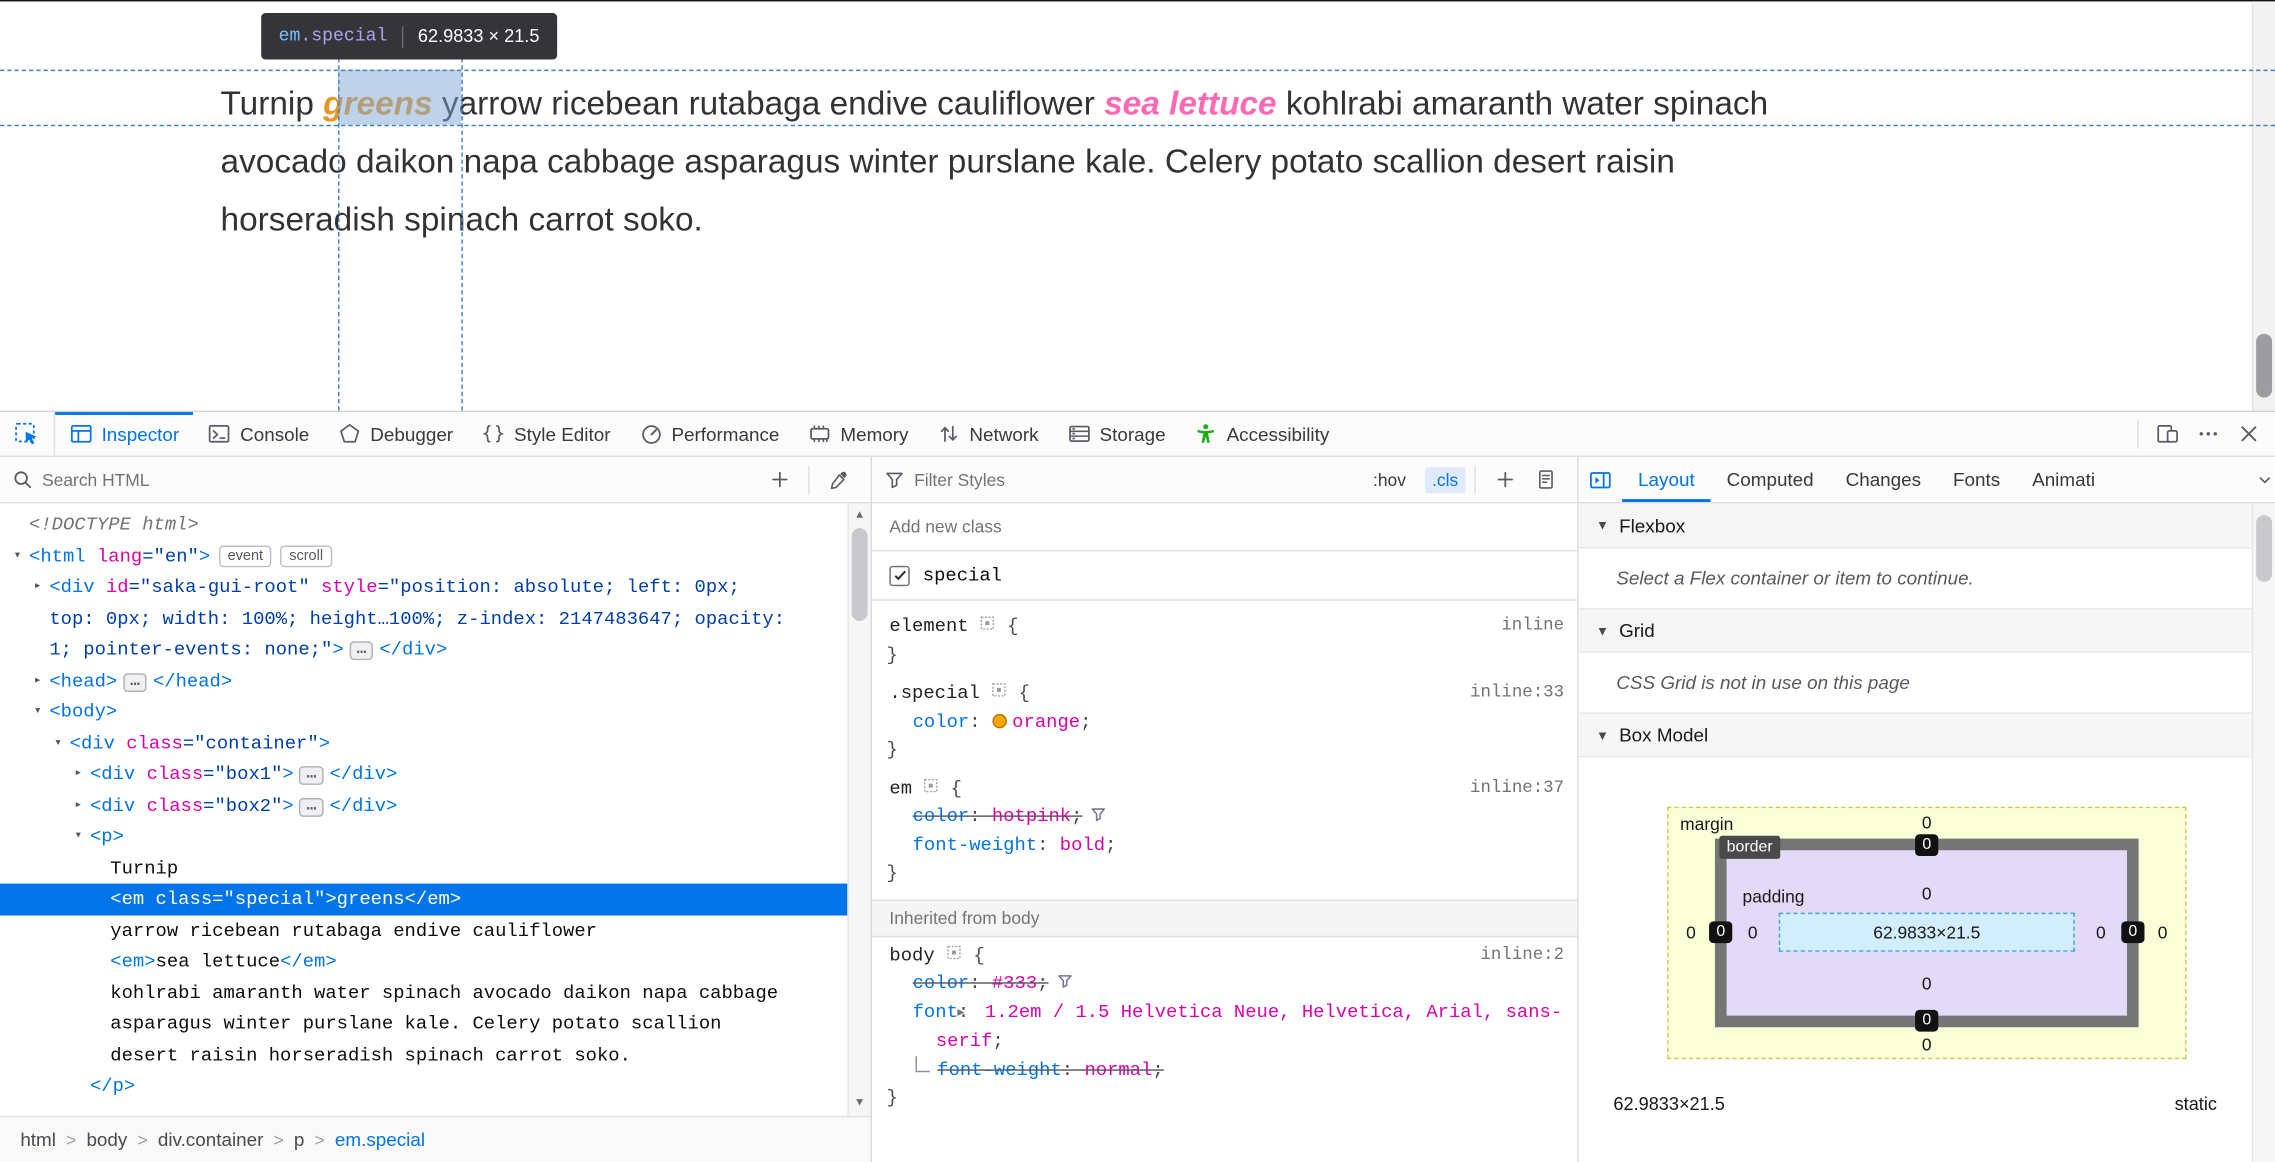 This screenshot has width=2275, height=1162. What do you see at coordinates (1926, 630) in the screenshot?
I see `grid-section-header: ▼ Grid` at bounding box center [1926, 630].